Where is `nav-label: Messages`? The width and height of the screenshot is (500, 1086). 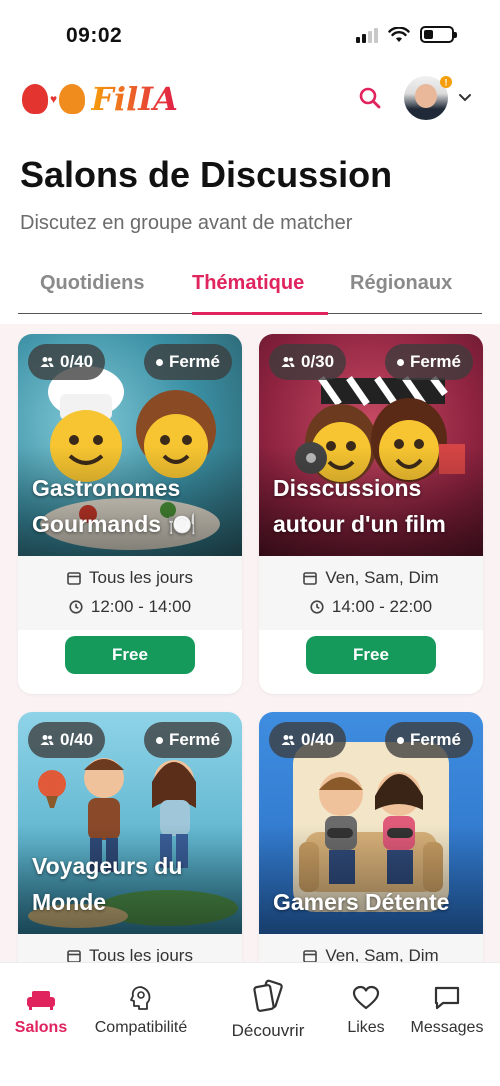 nav-label: Messages is located at coordinates (447, 1027).